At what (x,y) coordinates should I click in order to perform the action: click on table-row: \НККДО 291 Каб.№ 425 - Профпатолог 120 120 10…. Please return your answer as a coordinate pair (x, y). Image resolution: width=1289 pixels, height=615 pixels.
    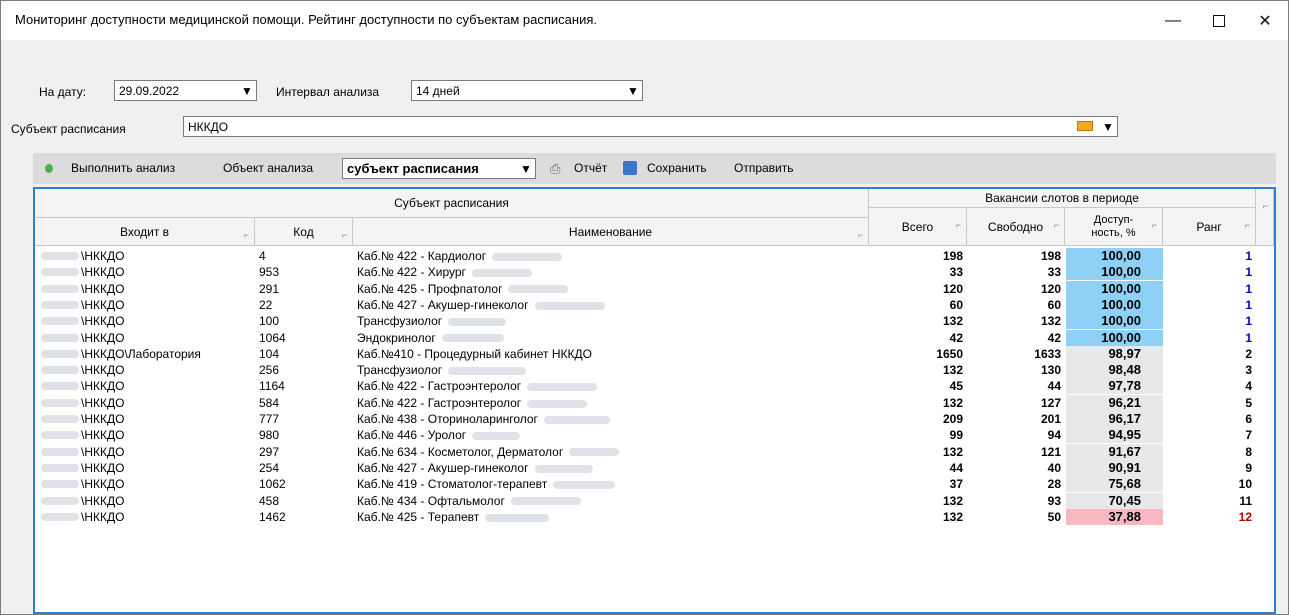
    Looking at the image, I should click on (654, 288).